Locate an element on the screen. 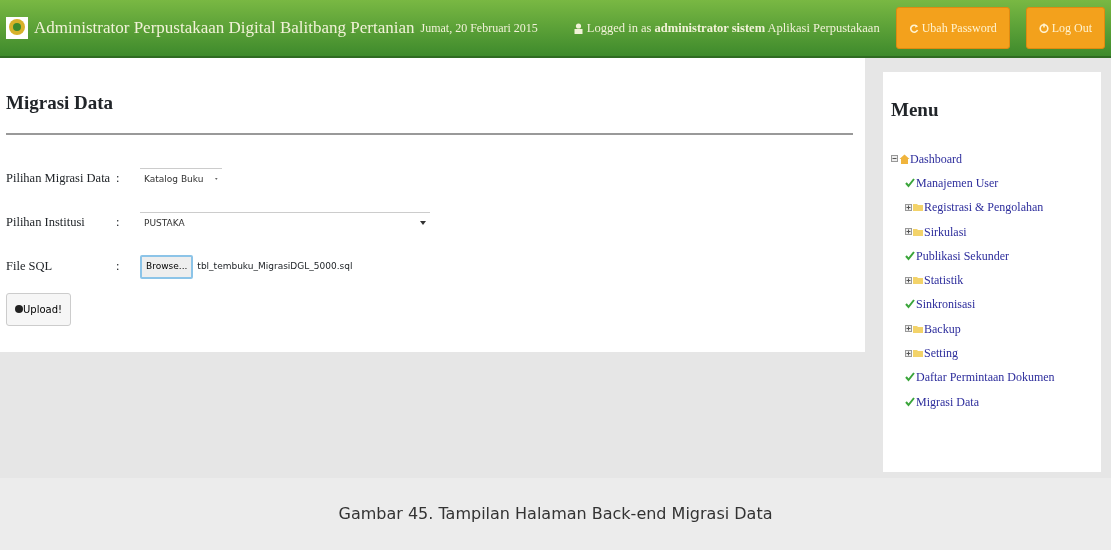  field-label: Pilihan Institusi is located at coordinates (46, 223).